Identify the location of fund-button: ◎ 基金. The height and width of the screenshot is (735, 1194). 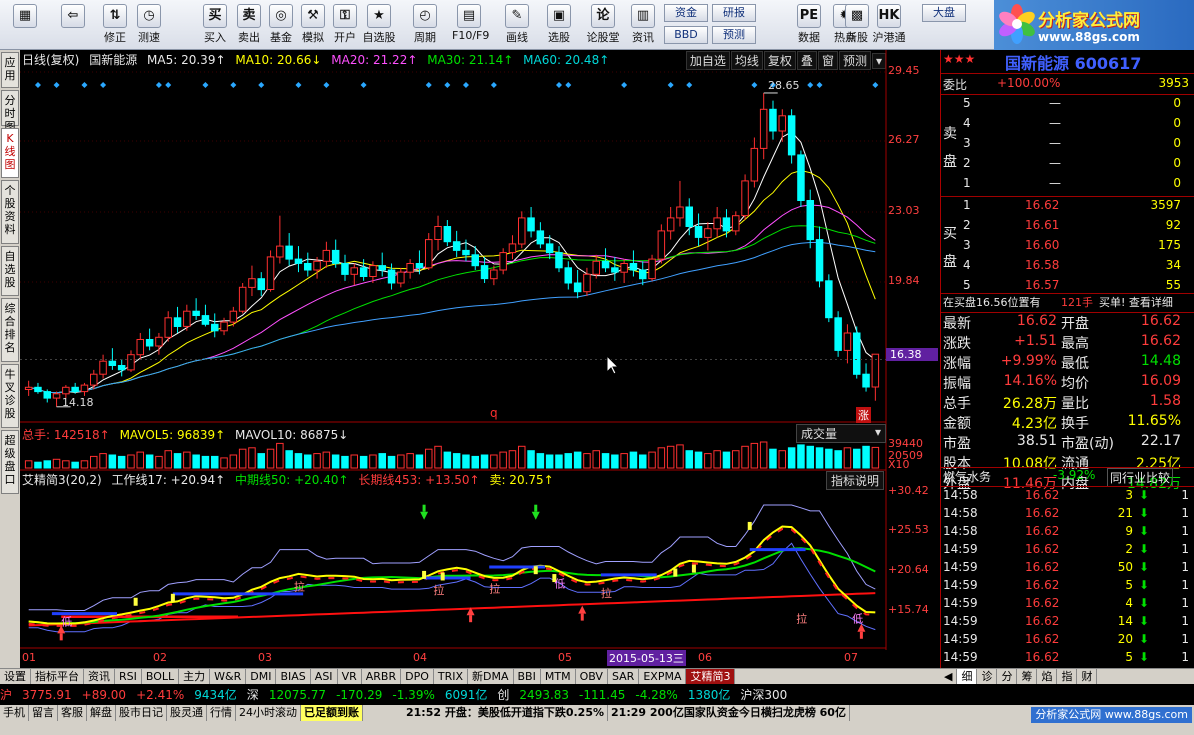
(281, 25).